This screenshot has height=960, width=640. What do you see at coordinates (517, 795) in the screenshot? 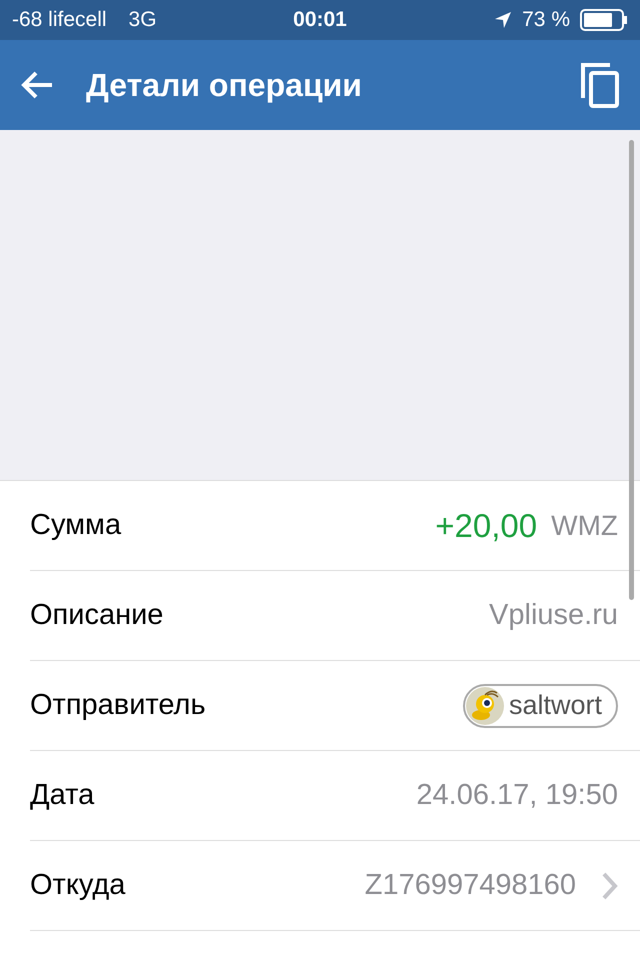
I see `row-value: 24.06.17, 19:50` at bounding box center [517, 795].